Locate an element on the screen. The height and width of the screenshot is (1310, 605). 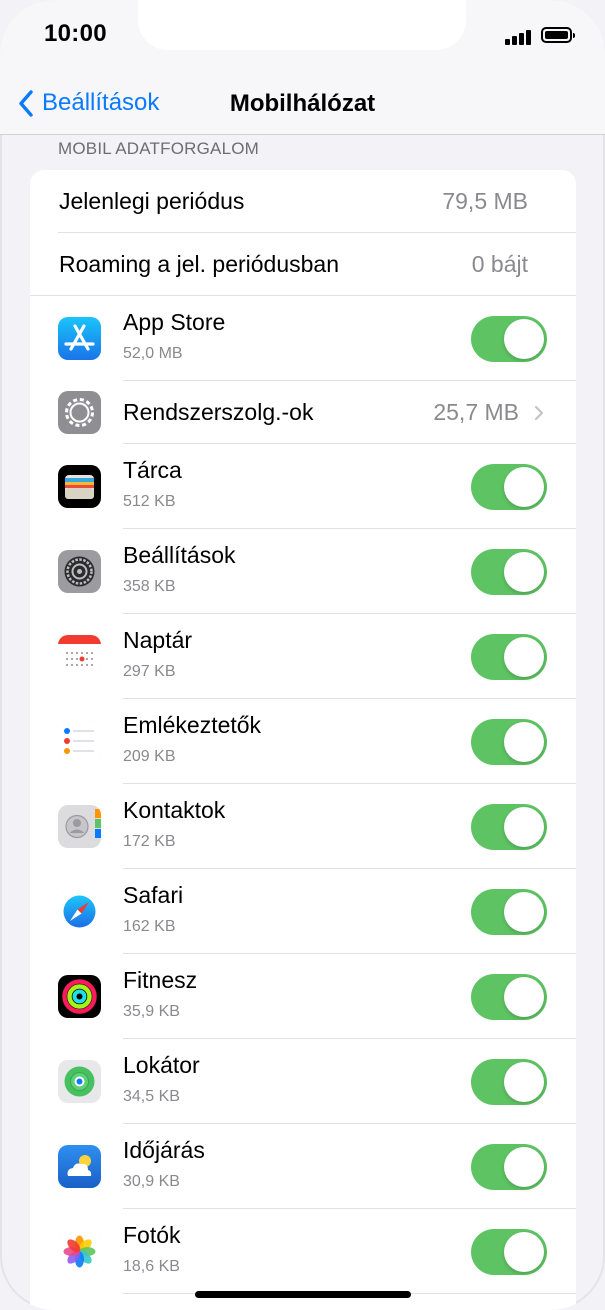
find-my-icon is located at coordinates (79, 1081).